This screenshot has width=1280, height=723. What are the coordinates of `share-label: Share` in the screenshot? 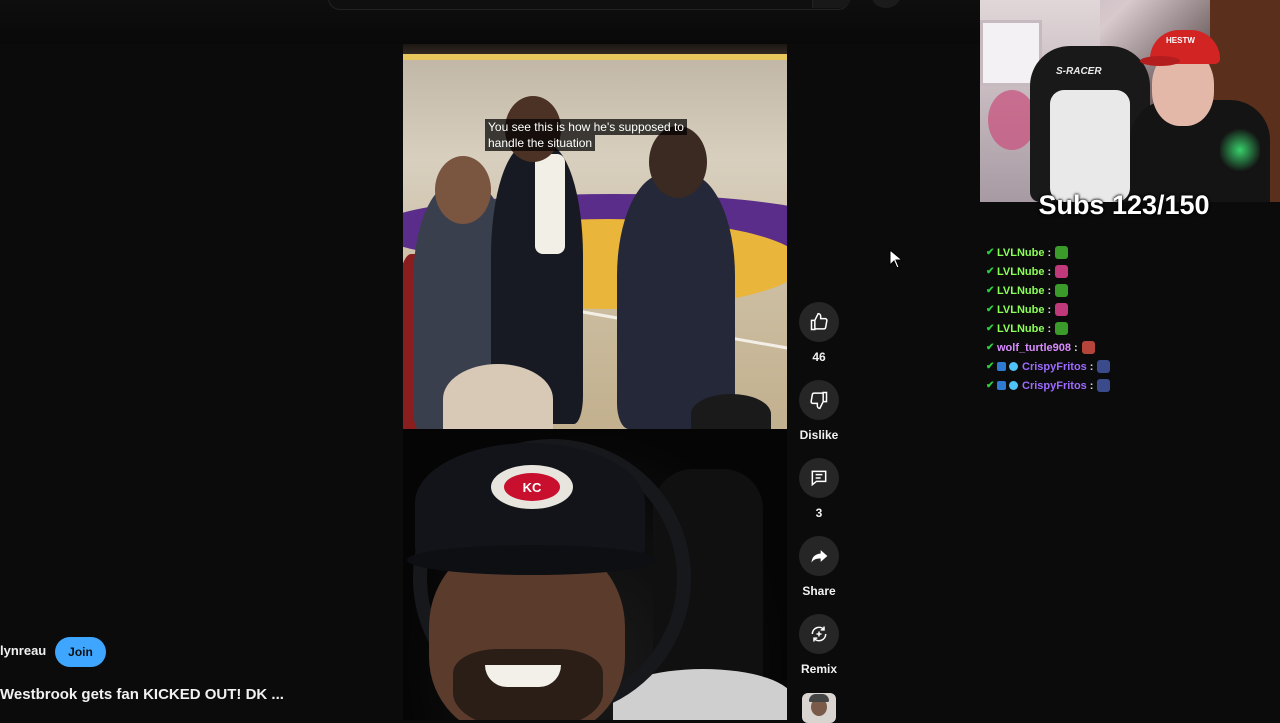 It's located at (819, 591).